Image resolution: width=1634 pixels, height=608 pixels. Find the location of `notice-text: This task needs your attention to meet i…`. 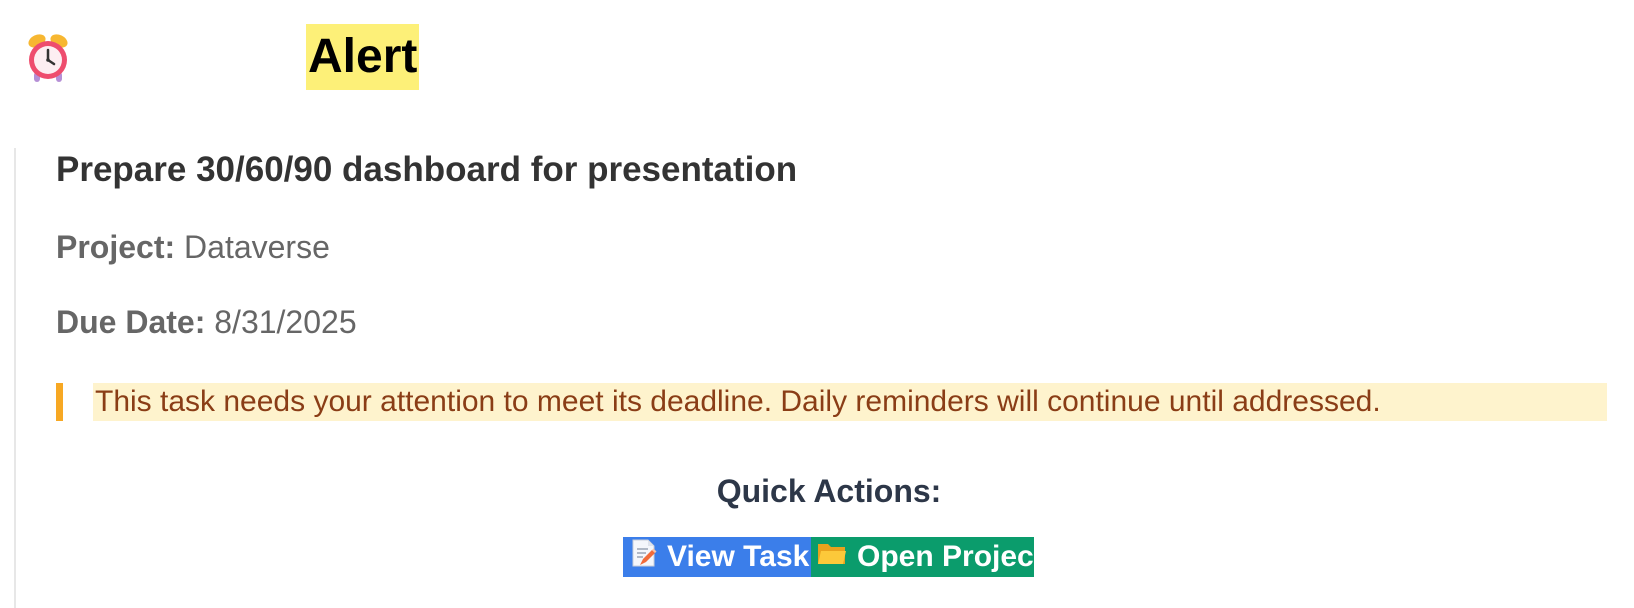

notice-text: This task needs your attention to meet i… is located at coordinates (850, 402).